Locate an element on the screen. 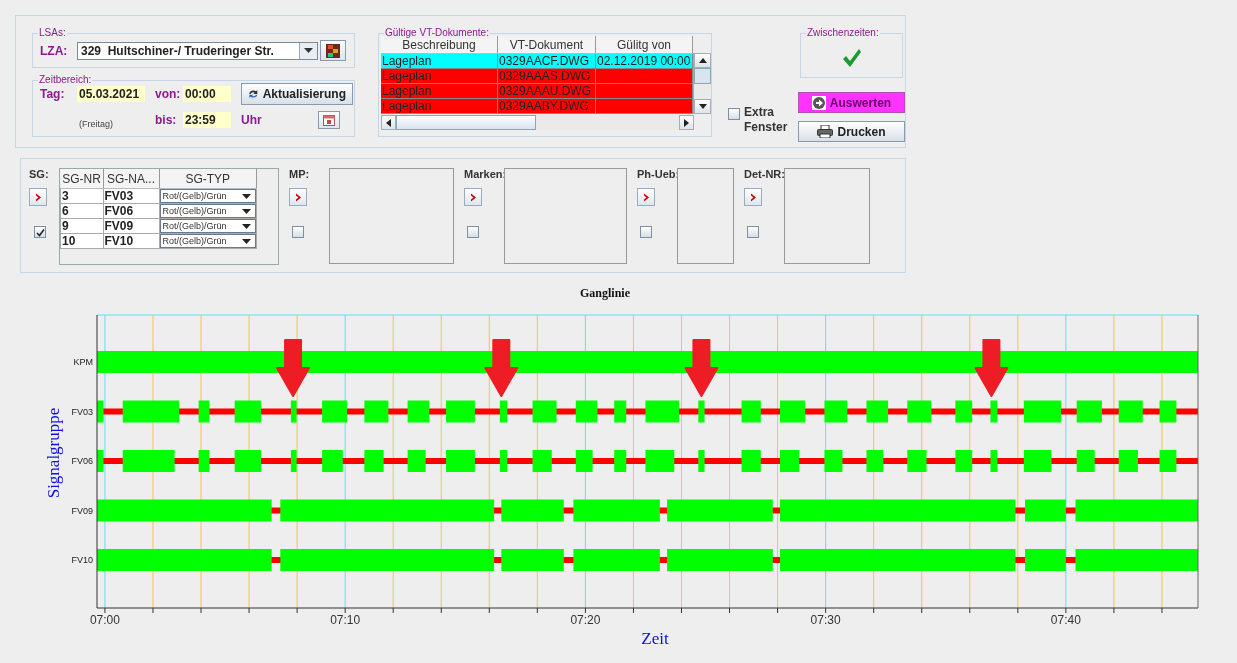 The image size is (1237, 663). calendar-icon is located at coordinates (329, 120).